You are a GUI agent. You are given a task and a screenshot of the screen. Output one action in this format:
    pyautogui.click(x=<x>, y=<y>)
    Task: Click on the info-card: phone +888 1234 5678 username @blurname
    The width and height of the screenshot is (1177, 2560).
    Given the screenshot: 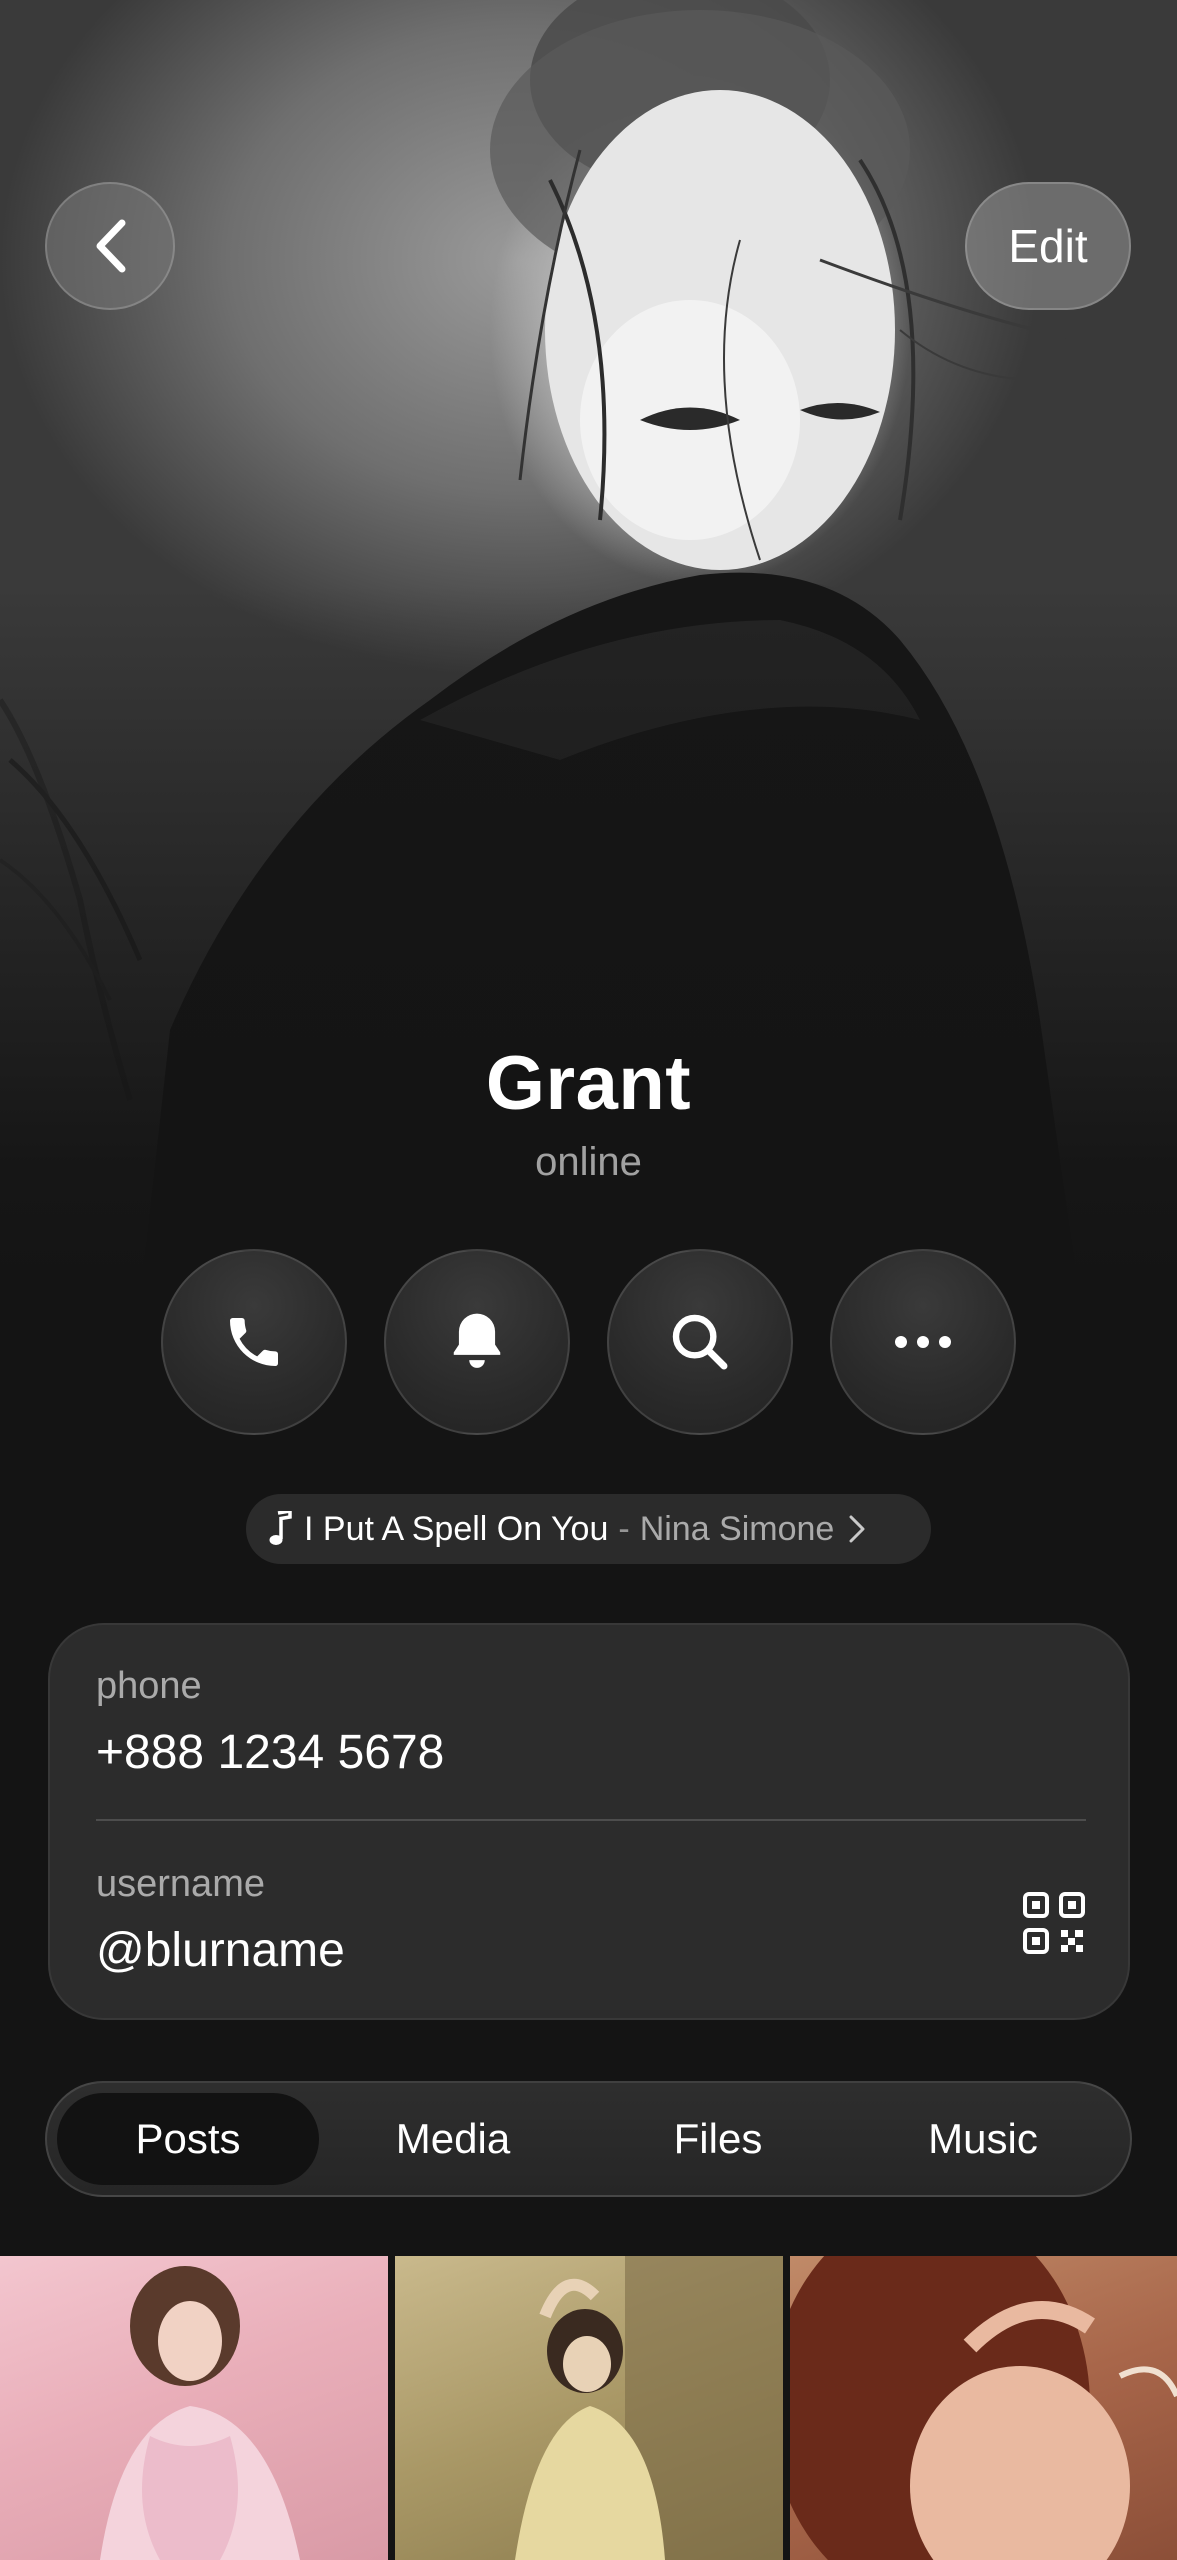 What is the action you would take?
    pyautogui.click(x=589, y=1821)
    